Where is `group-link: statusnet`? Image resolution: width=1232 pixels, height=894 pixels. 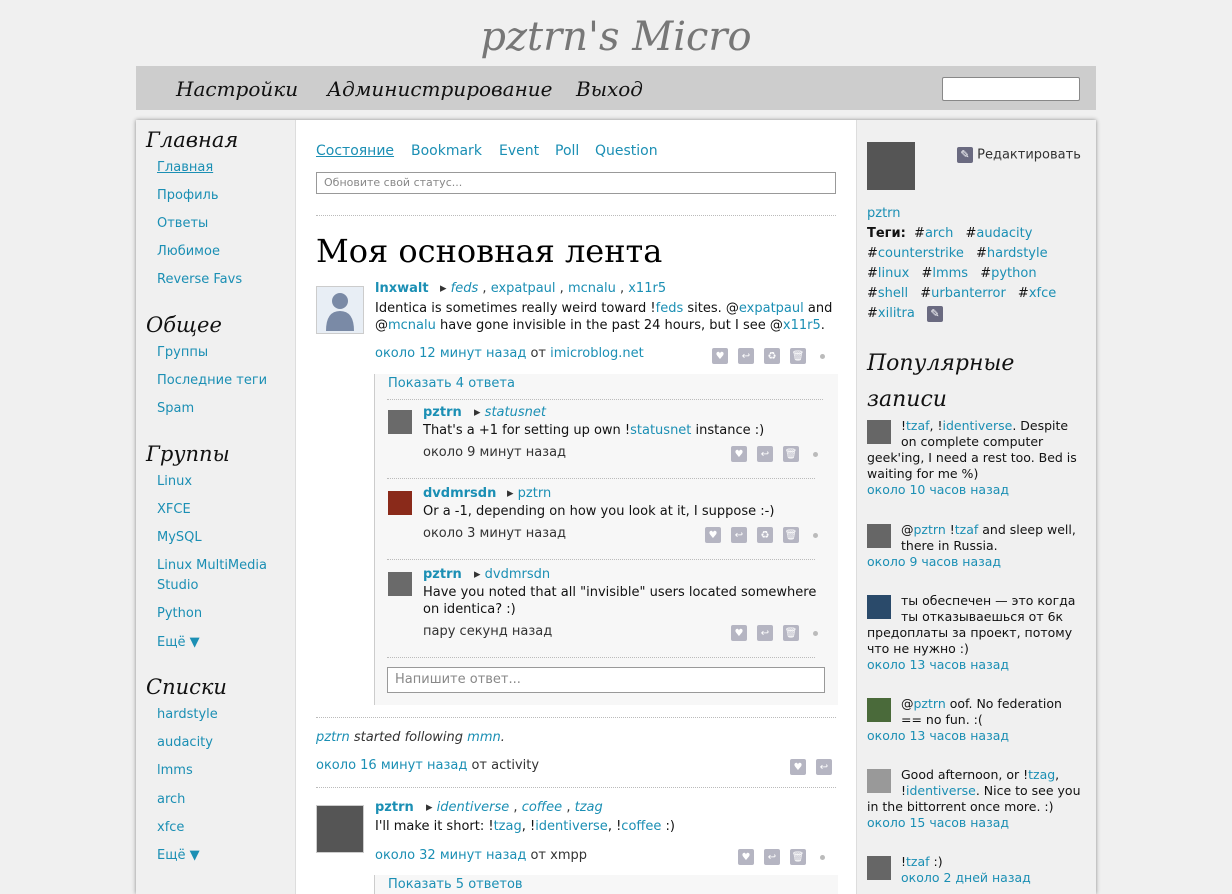
group-link: statusnet is located at coordinates (660, 430).